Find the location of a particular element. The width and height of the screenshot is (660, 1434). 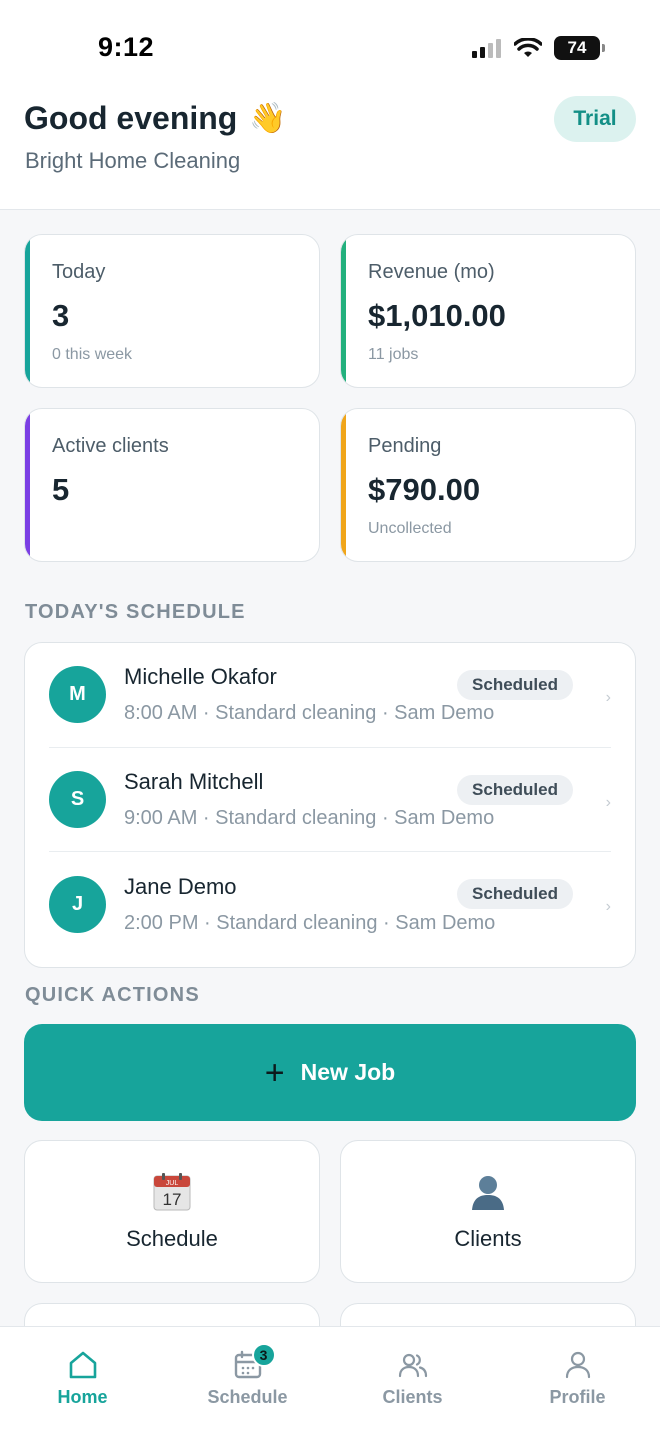

plus-icon: + is located at coordinates (274, 1072).